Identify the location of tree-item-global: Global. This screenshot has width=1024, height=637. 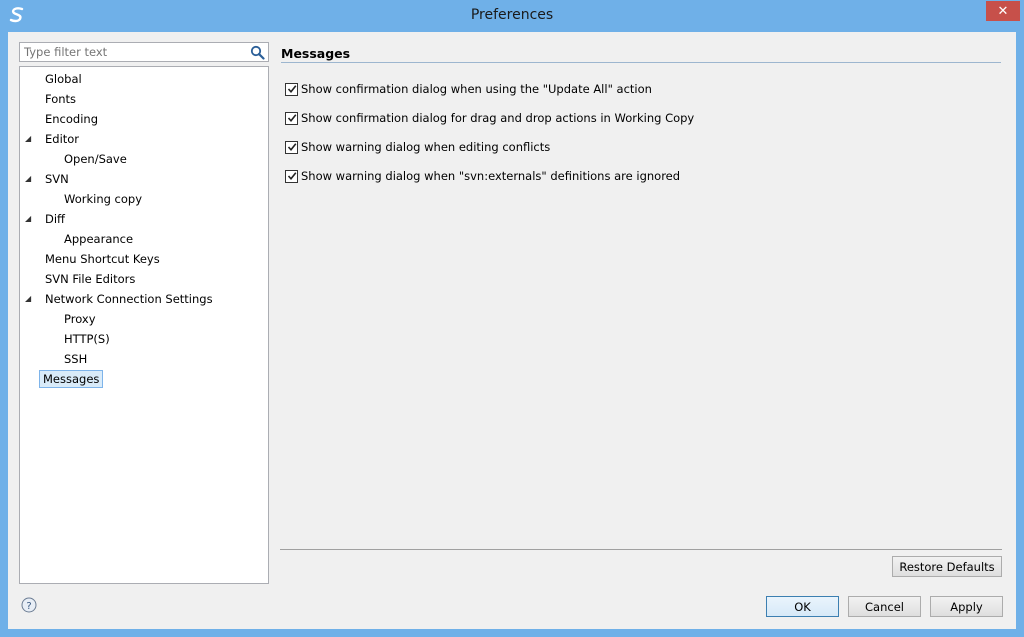
(63, 79).